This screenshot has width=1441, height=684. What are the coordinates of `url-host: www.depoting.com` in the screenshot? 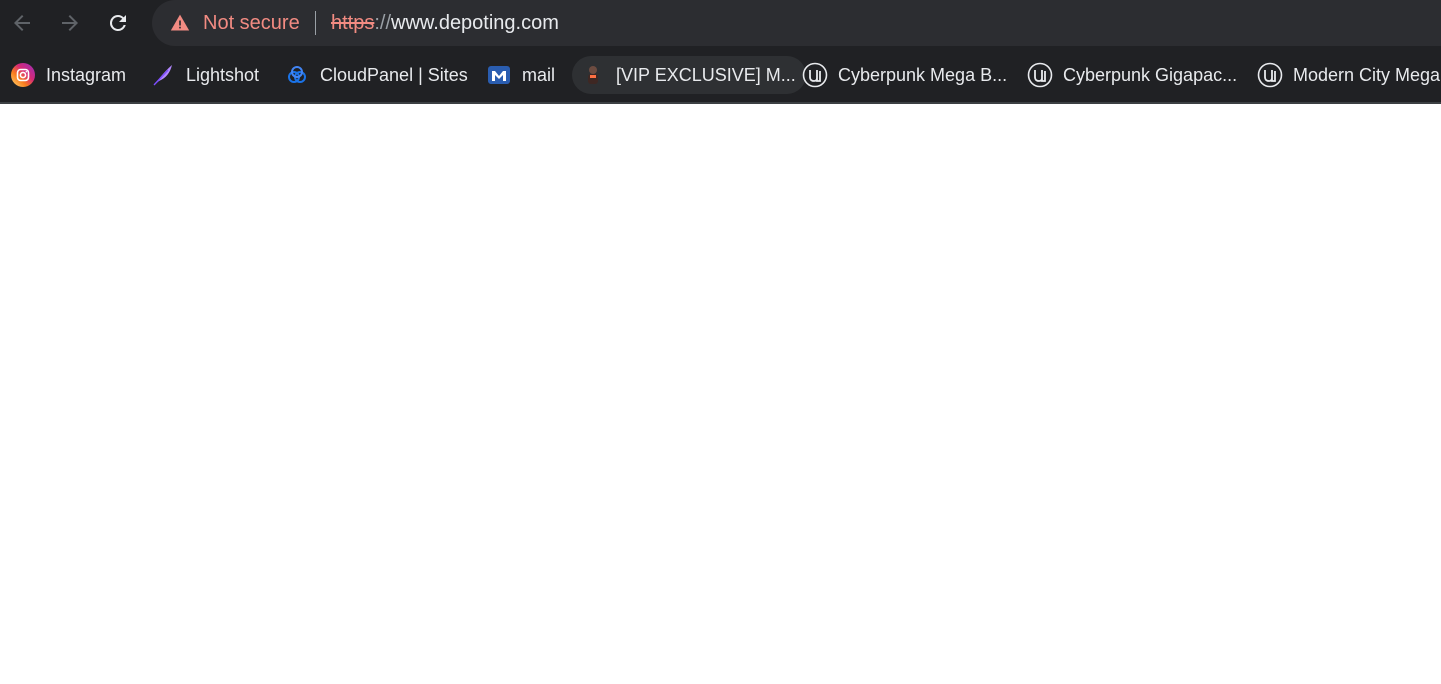 It's located at (475, 23).